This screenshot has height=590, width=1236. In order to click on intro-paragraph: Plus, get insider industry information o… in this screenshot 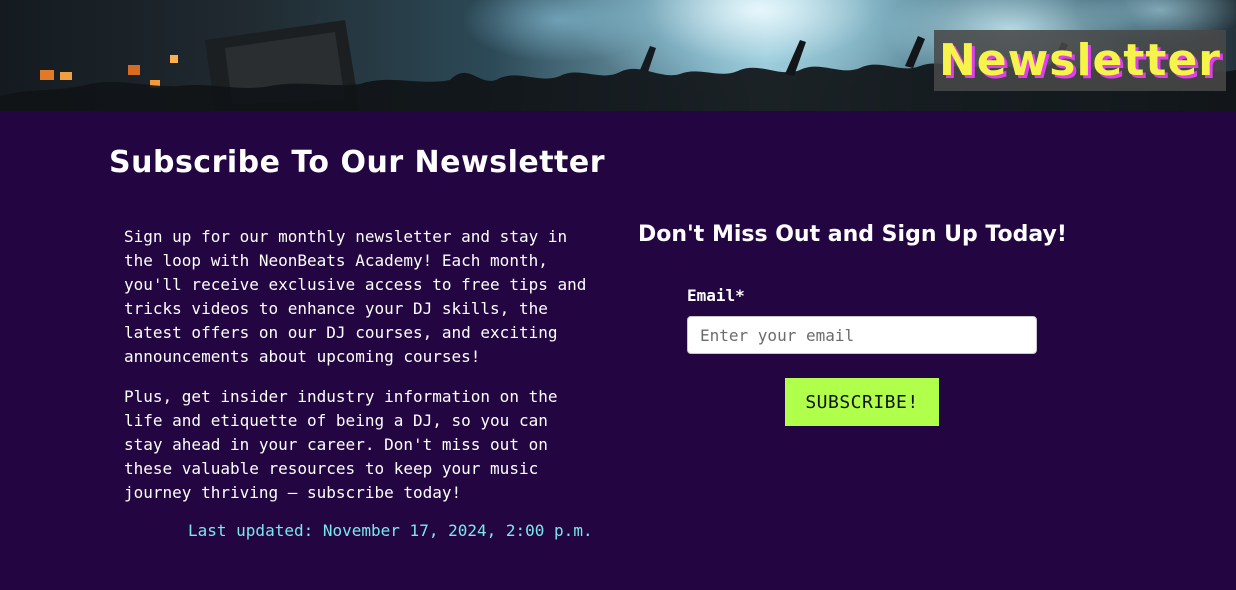, I will do `click(341, 444)`.